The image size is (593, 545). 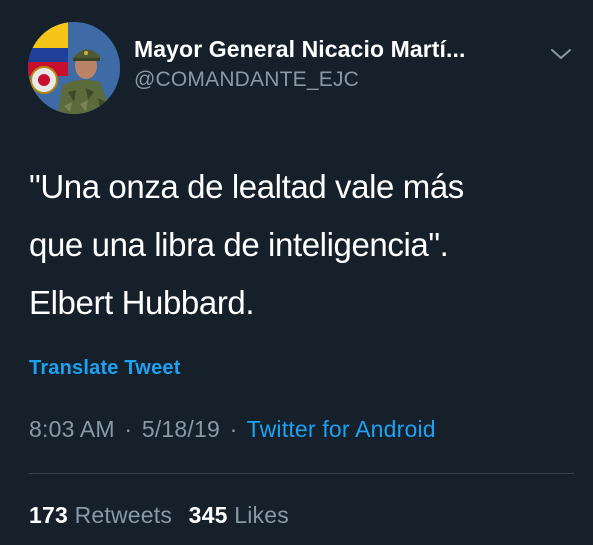 What do you see at coordinates (208, 515) in the screenshot?
I see `likes-count: 345` at bounding box center [208, 515].